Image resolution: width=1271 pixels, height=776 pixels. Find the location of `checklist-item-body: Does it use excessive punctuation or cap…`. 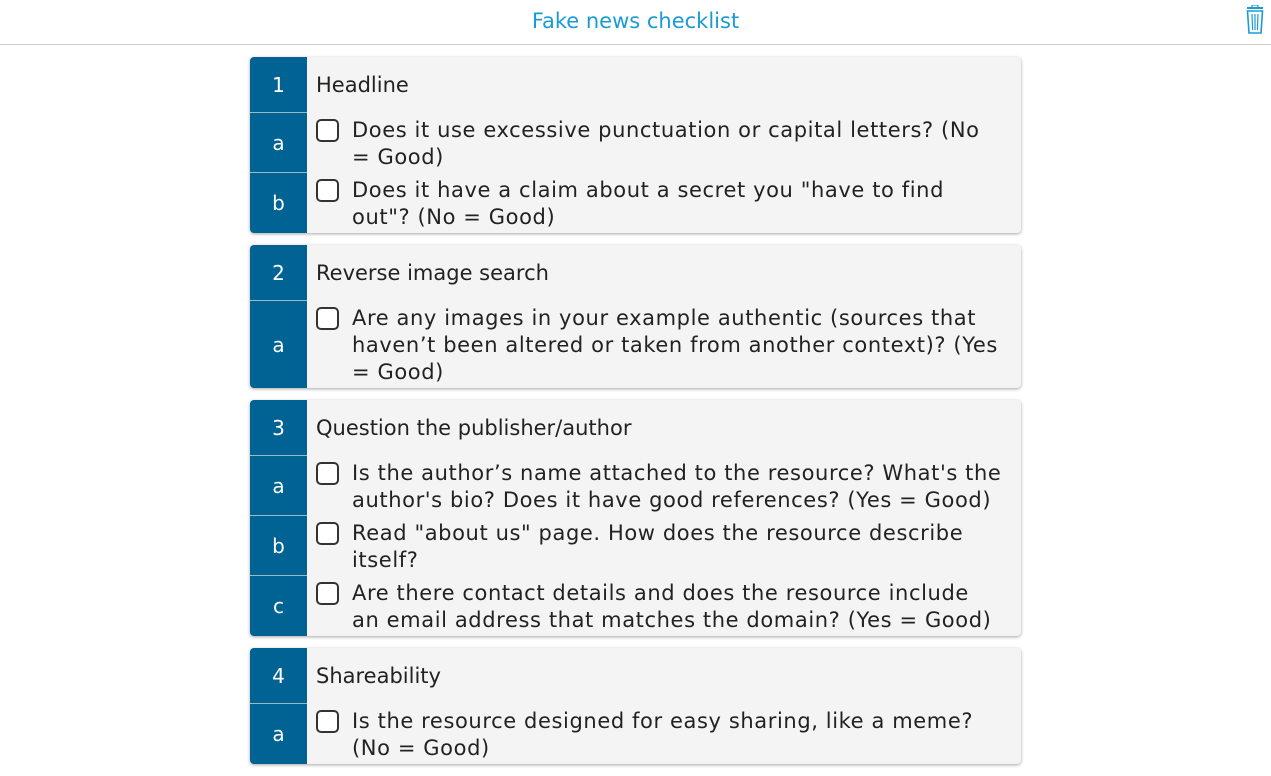

checklist-item-body: Does it use excessive punctuation or cap… is located at coordinates (664, 143).